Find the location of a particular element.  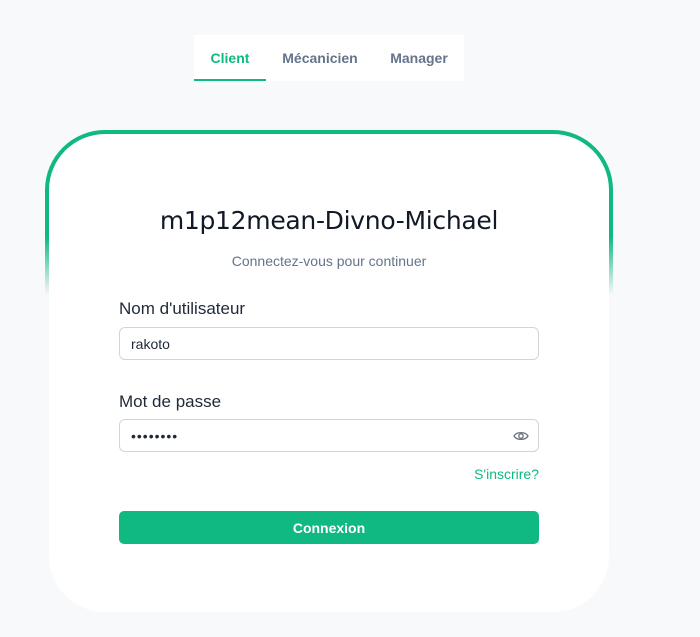

login-button: Connexion is located at coordinates (329, 527).